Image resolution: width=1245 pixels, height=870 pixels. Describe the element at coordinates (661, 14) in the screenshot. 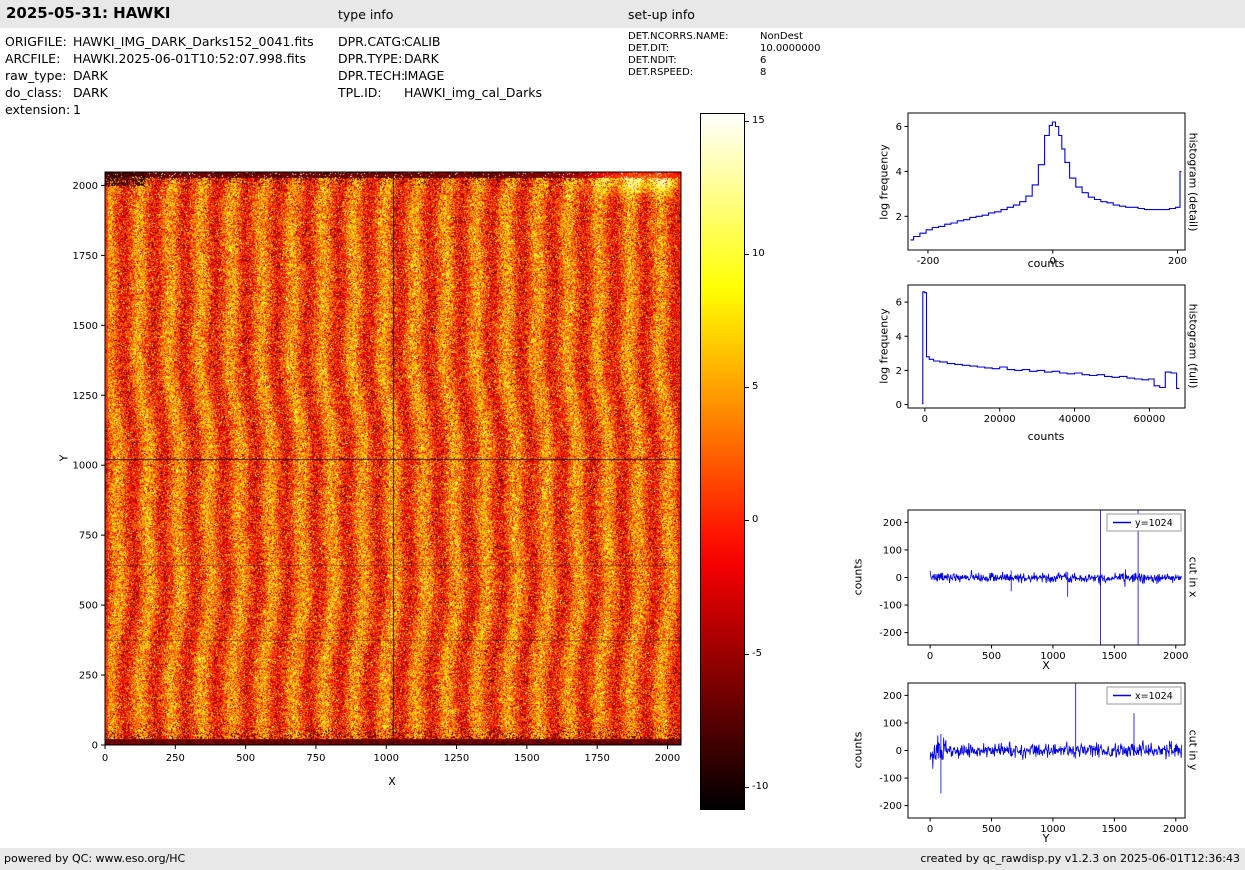

I see `setup-info-heading: set-up info` at that location.